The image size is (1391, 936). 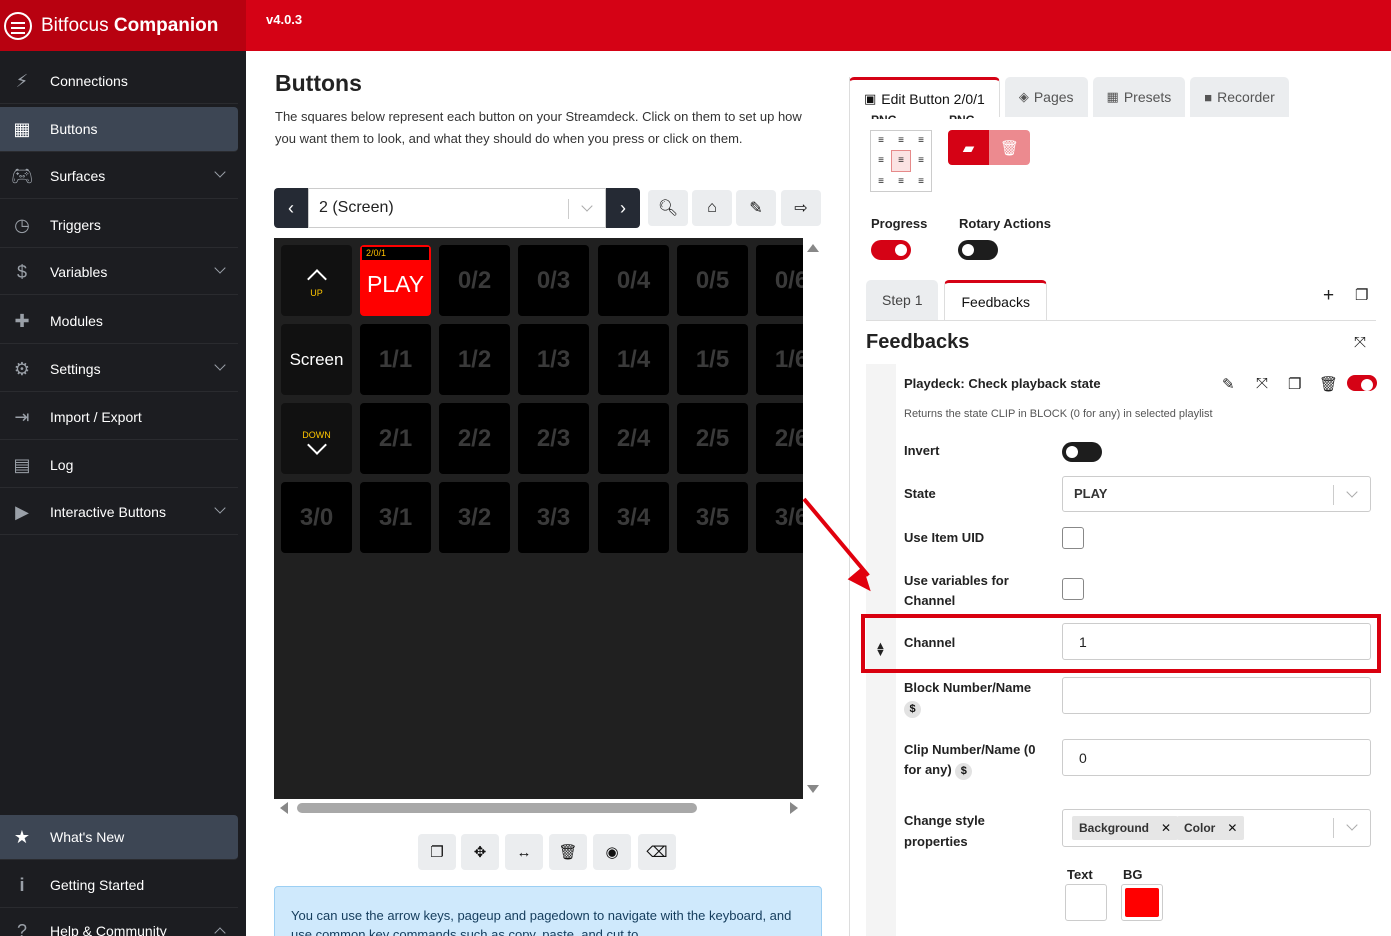 What do you see at coordinates (395, 359) in the screenshot?
I see `grid-key: 1/1` at bounding box center [395, 359].